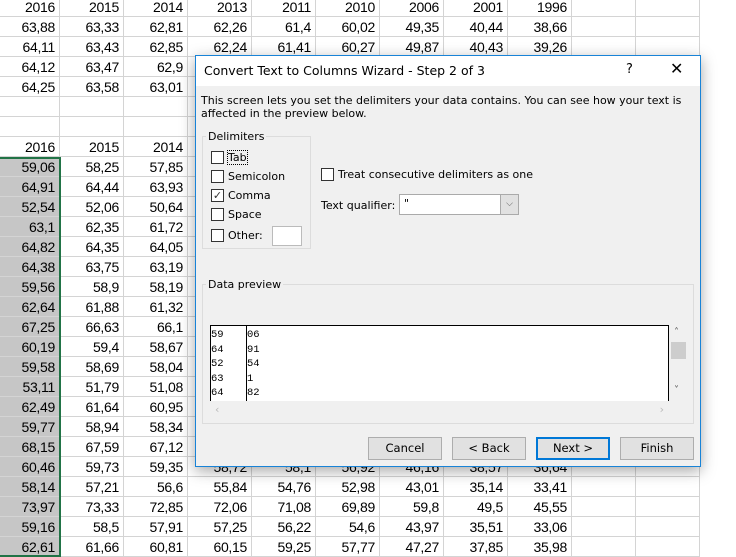 This screenshot has height=557, width=736. Describe the element at coordinates (220, 507) in the screenshot. I see `cell: 72,06` at that location.